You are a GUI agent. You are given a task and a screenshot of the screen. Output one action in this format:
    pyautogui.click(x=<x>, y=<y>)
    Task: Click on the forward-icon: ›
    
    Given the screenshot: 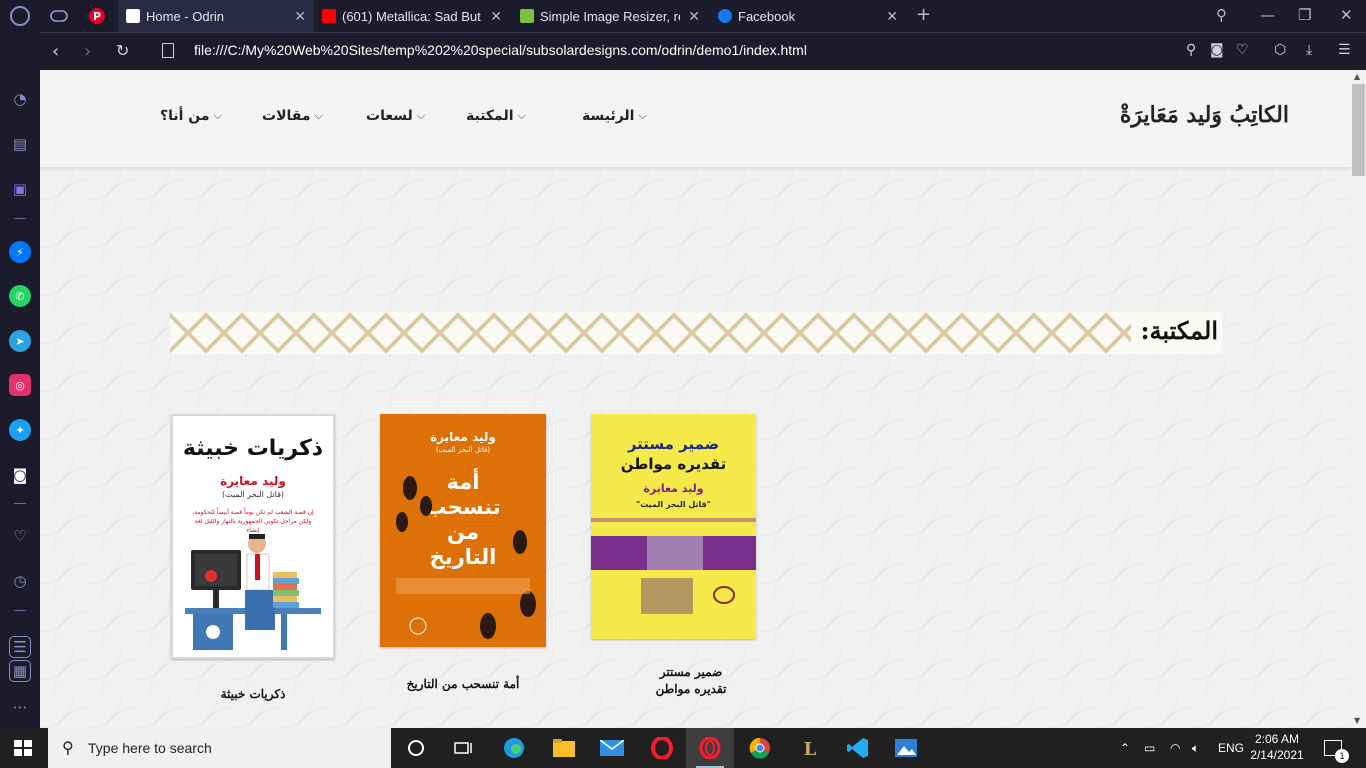 What is the action you would take?
    pyautogui.click(x=87, y=51)
    